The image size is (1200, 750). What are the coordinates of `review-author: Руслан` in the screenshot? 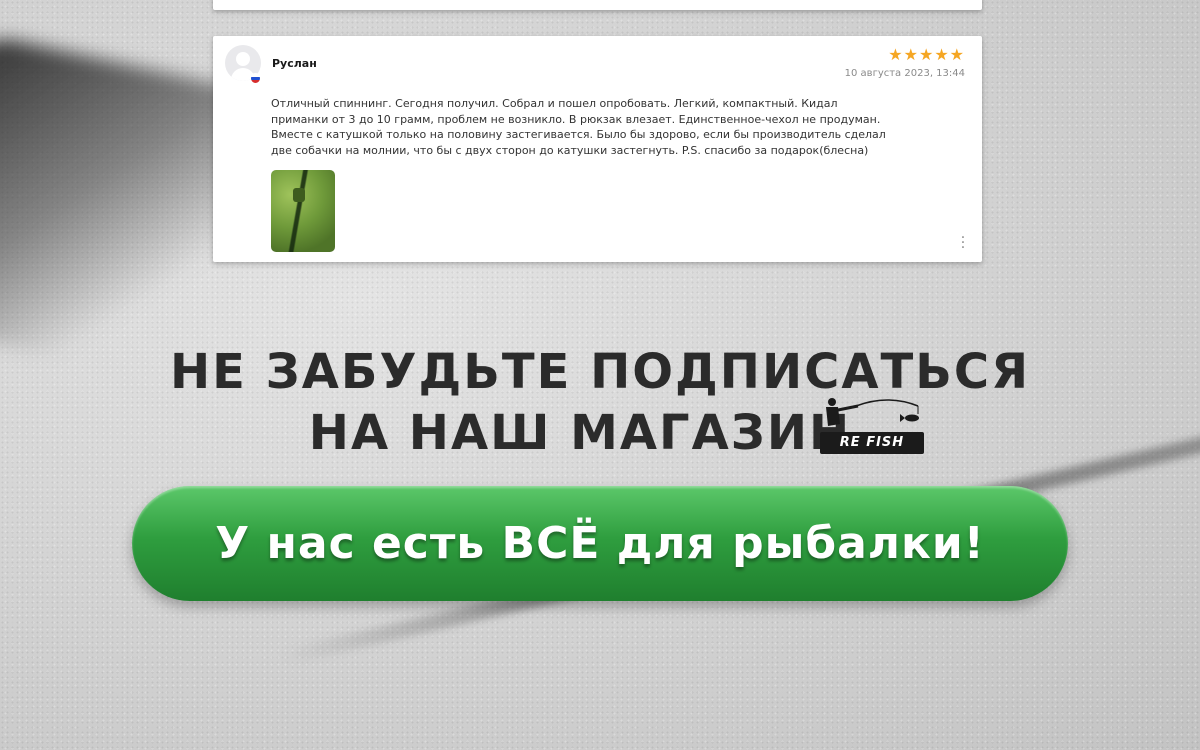 It's located at (294, 63).